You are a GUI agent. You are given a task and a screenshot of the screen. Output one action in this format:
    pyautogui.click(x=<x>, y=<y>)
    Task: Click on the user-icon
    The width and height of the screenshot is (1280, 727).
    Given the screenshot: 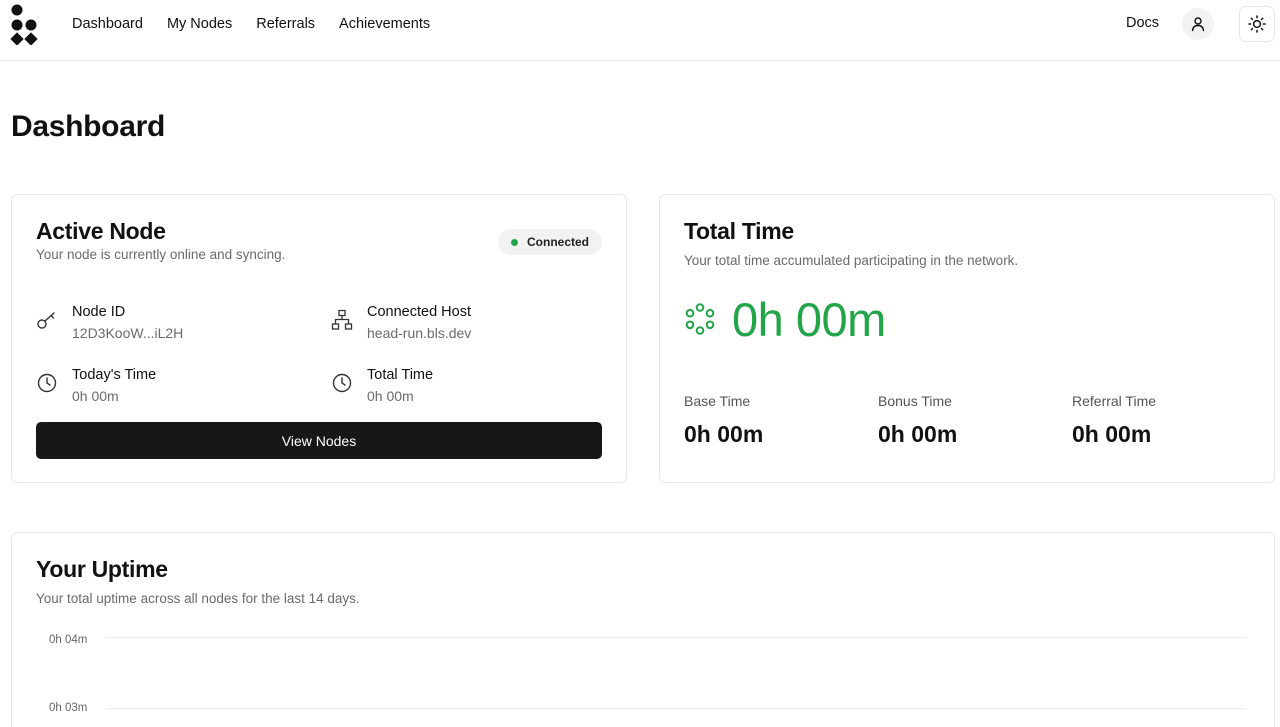 What is the action you would take?
    pyautogui.click(x=1198, y=24)
    